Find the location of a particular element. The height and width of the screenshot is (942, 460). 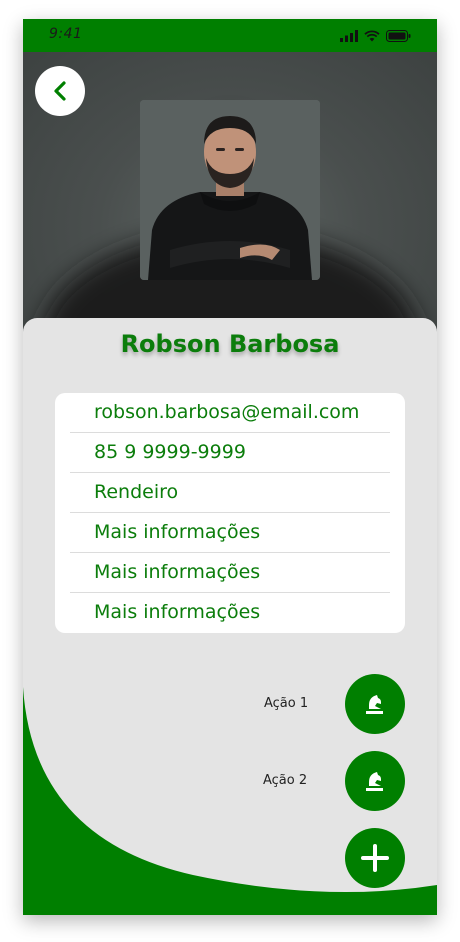

wifi-icon is located at coordinates (372, 36).